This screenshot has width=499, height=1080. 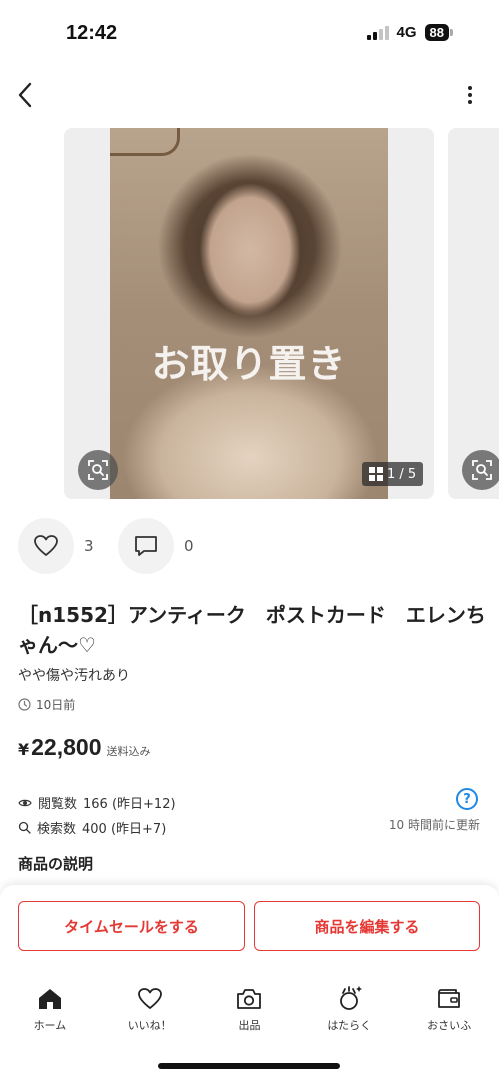 I want to click on signal-icon, so click(x=377, y=32).